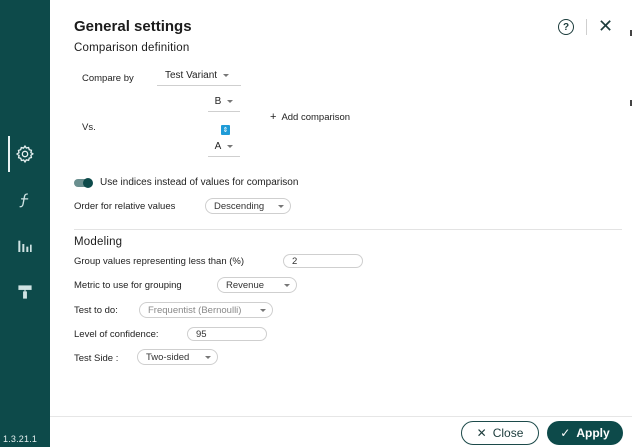 This screenshot has height=447, width=632. What do you see at coordinates (206, 310) in the screenshot?
I see `test-to-do-select: Frequentist (Bernoulli)` at bounding box center [206, 310].